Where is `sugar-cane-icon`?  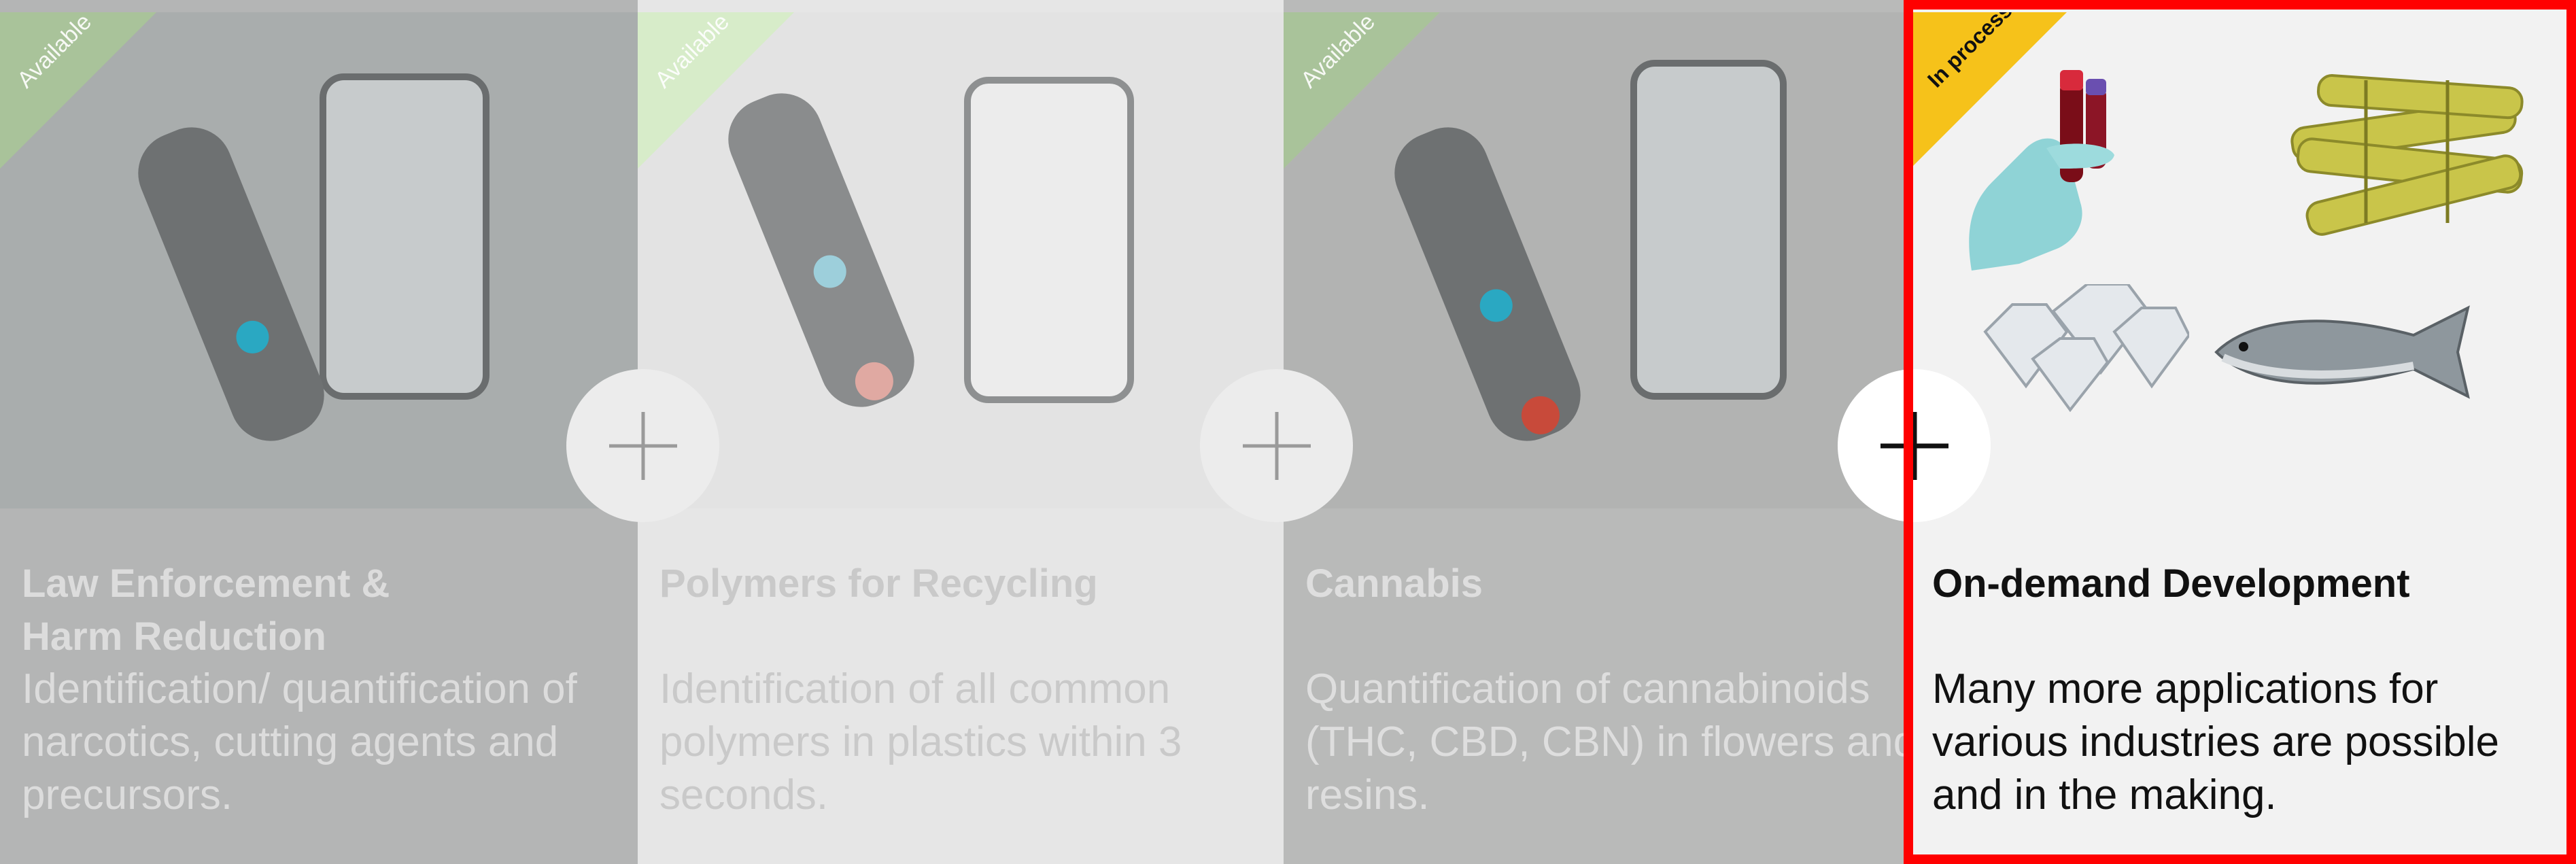
sugar-cane-icon is located at coordinates (2407, 155).